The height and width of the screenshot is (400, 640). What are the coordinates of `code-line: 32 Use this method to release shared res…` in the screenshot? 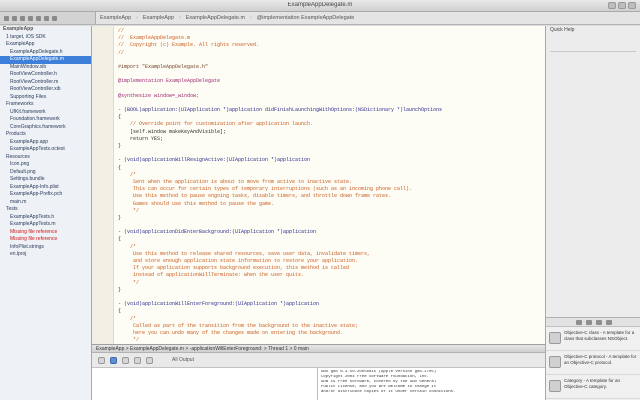 It's located at (330, 254).